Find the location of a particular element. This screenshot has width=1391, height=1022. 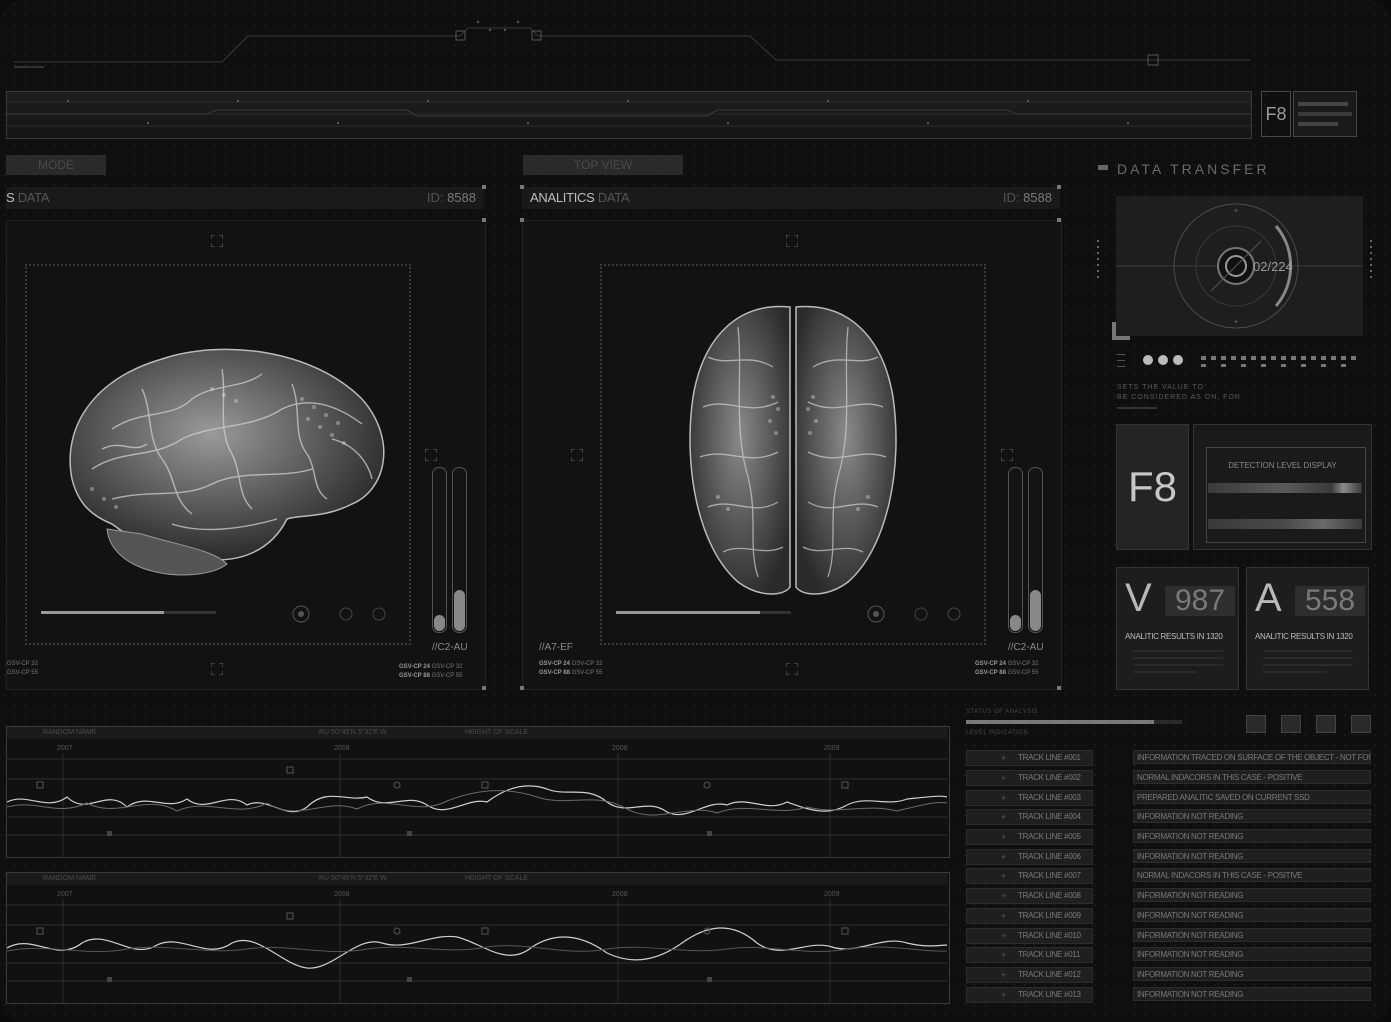

stat-value: 558 is located at coordinates (1330, 601).